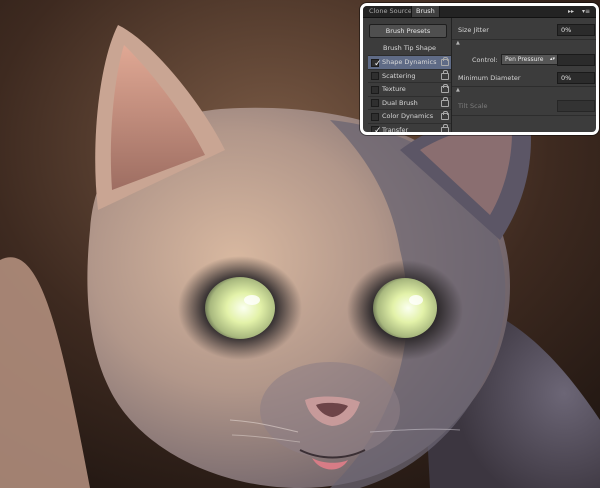 The image size is (600, 488). I want to click on brush-option-label: Texture, so click(394, 89).